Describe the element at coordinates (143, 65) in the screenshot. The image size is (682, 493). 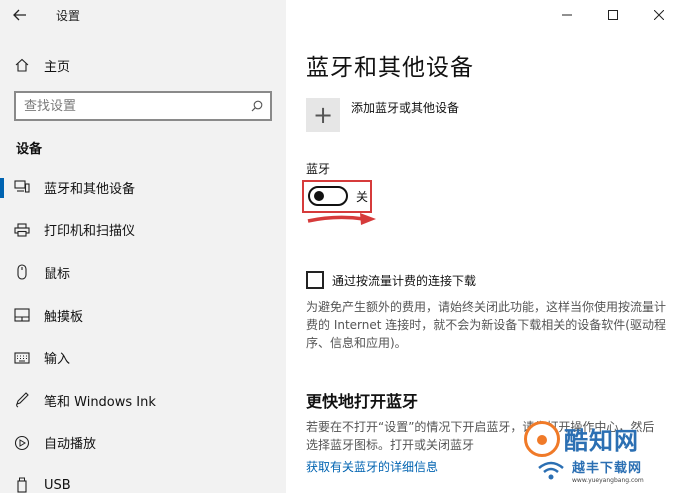
I see `sidebar-item-home: 主页` at that location.